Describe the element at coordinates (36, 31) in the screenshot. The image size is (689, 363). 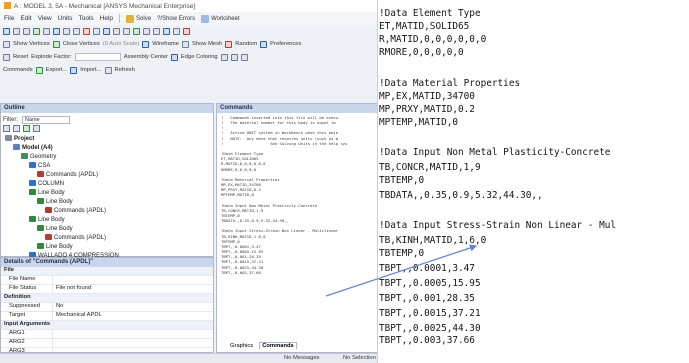
I see `zoom-icon` at that location.